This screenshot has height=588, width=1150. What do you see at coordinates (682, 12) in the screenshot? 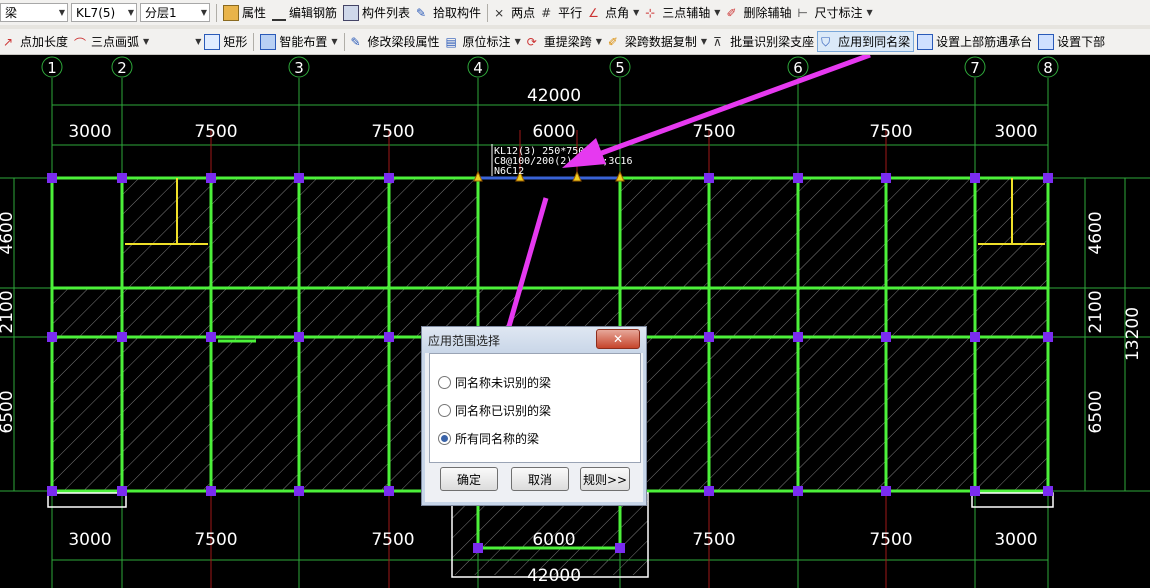
I see `three-point-axis-button: ⊹ 三点辅轴 ▼` at bounding box center [682, 12].